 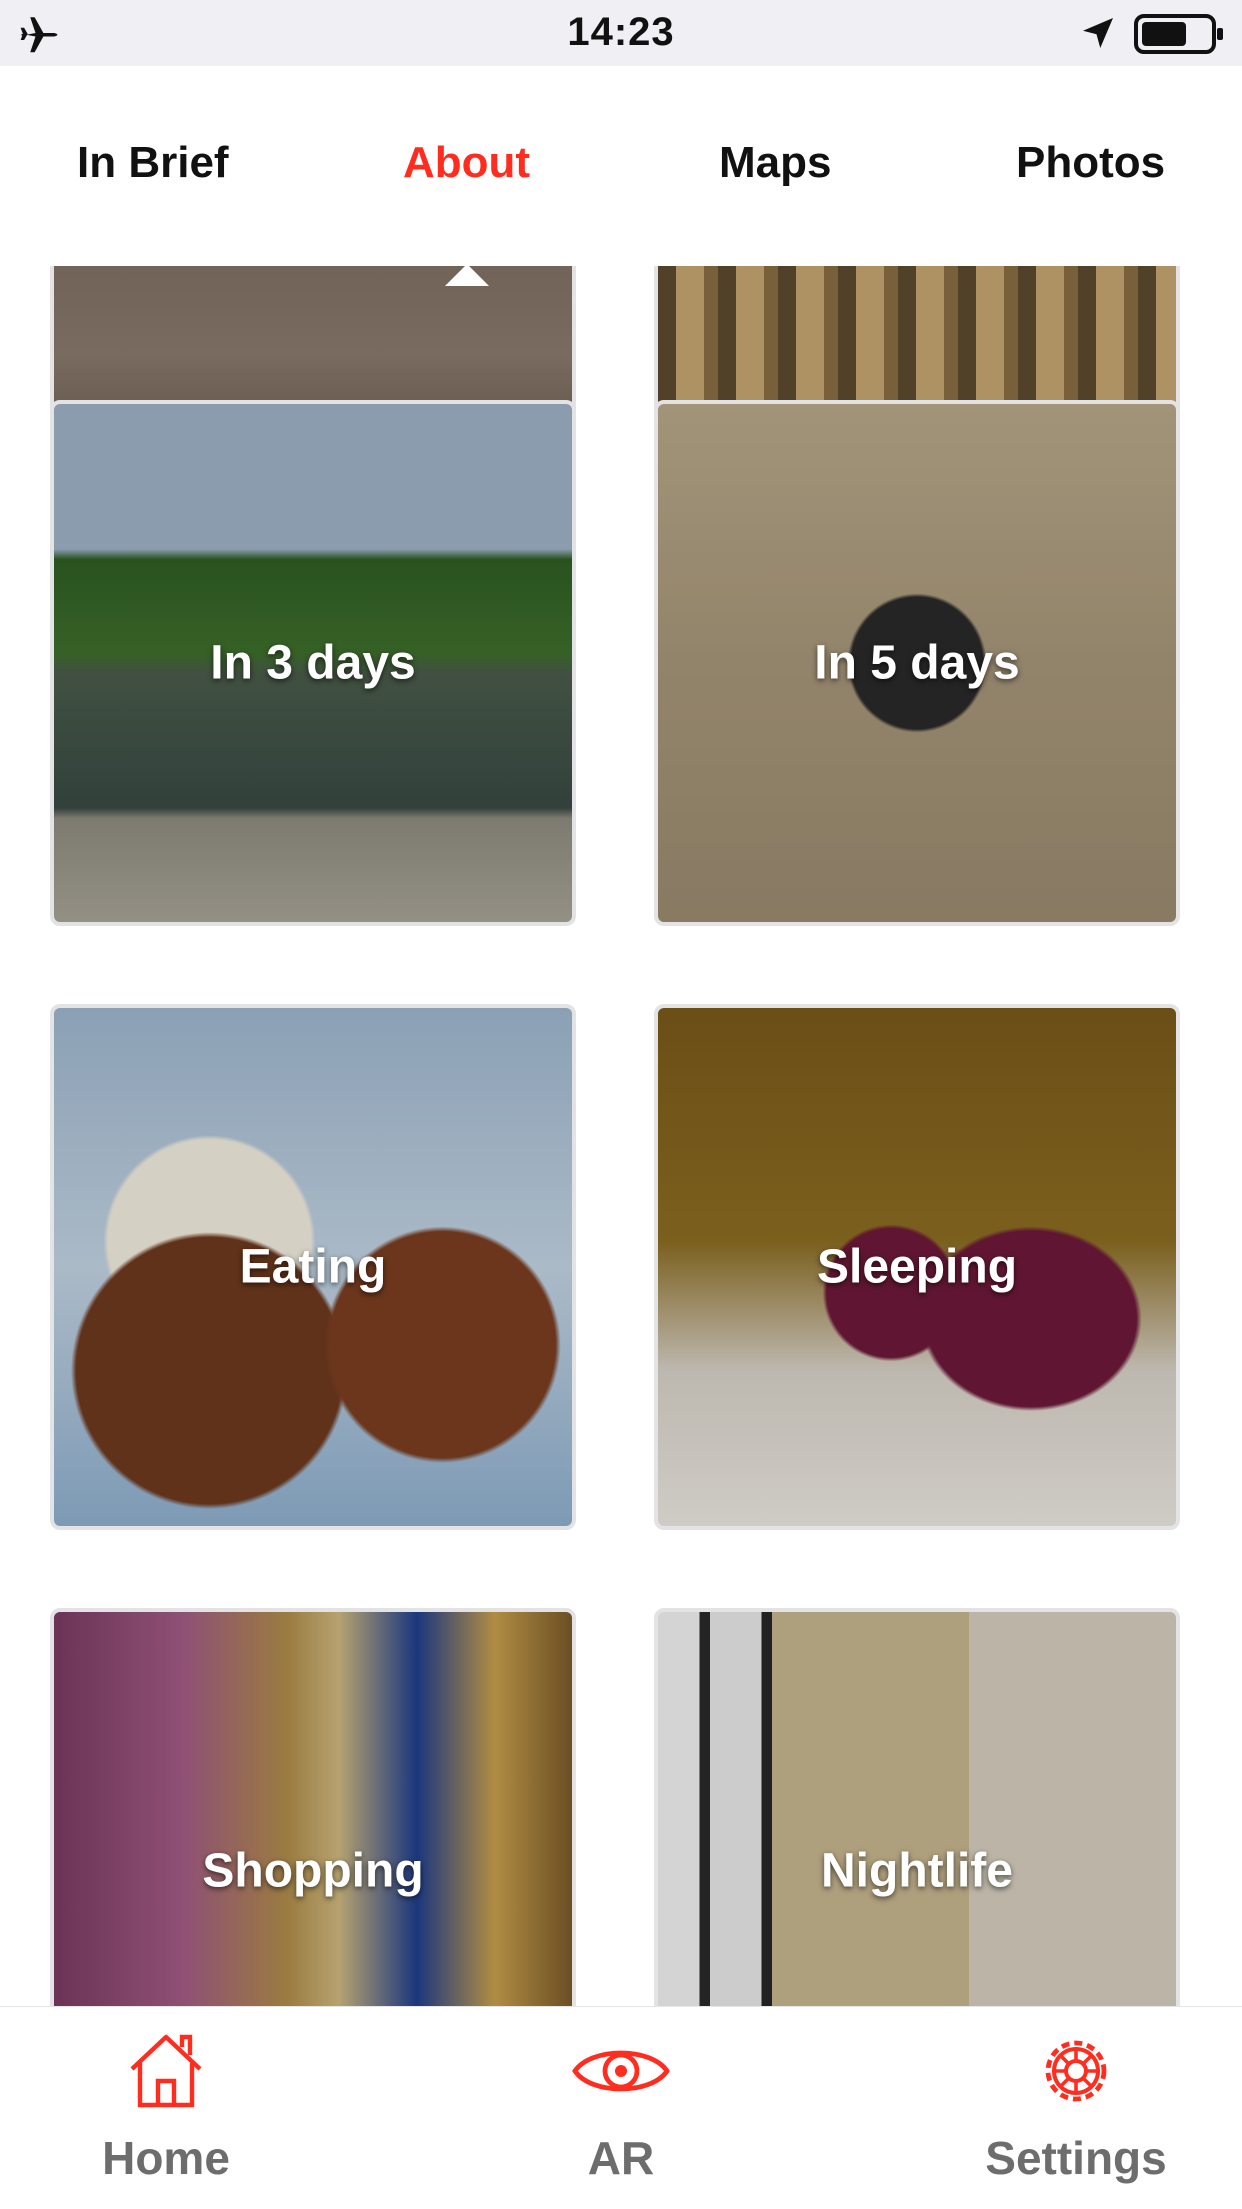 What do you see at coordinates (166, 2158) in the screenshot?
I see `home-label: Home` at bounding box center [166, 2158].